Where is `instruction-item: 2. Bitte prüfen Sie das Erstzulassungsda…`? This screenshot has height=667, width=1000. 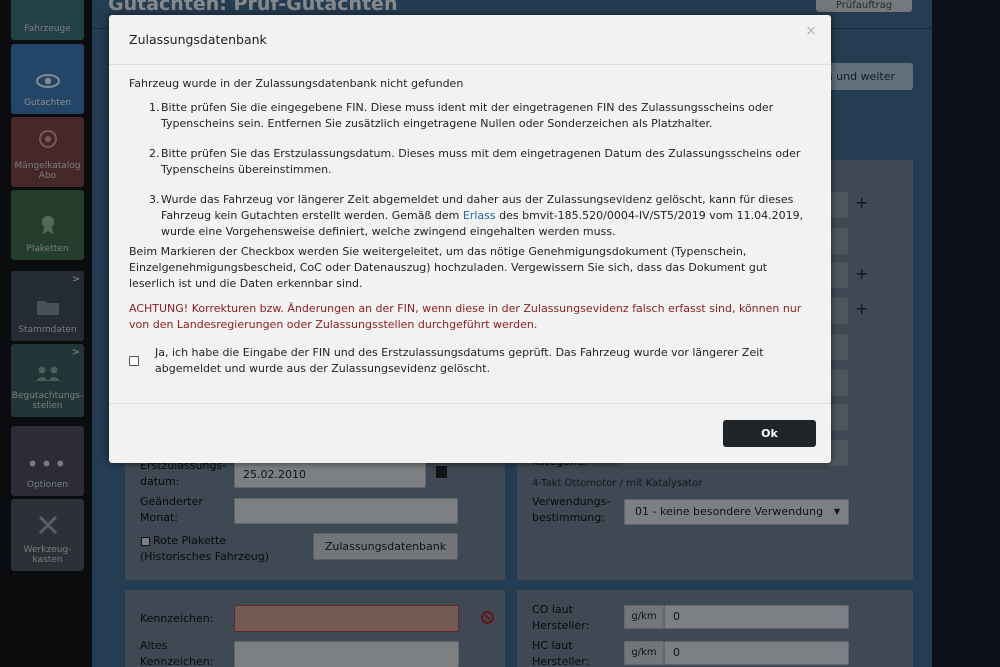 instruction-item: 2. Bitte prüfen Sie das Erstzulassungsda… is located at coordinates (469, 162).